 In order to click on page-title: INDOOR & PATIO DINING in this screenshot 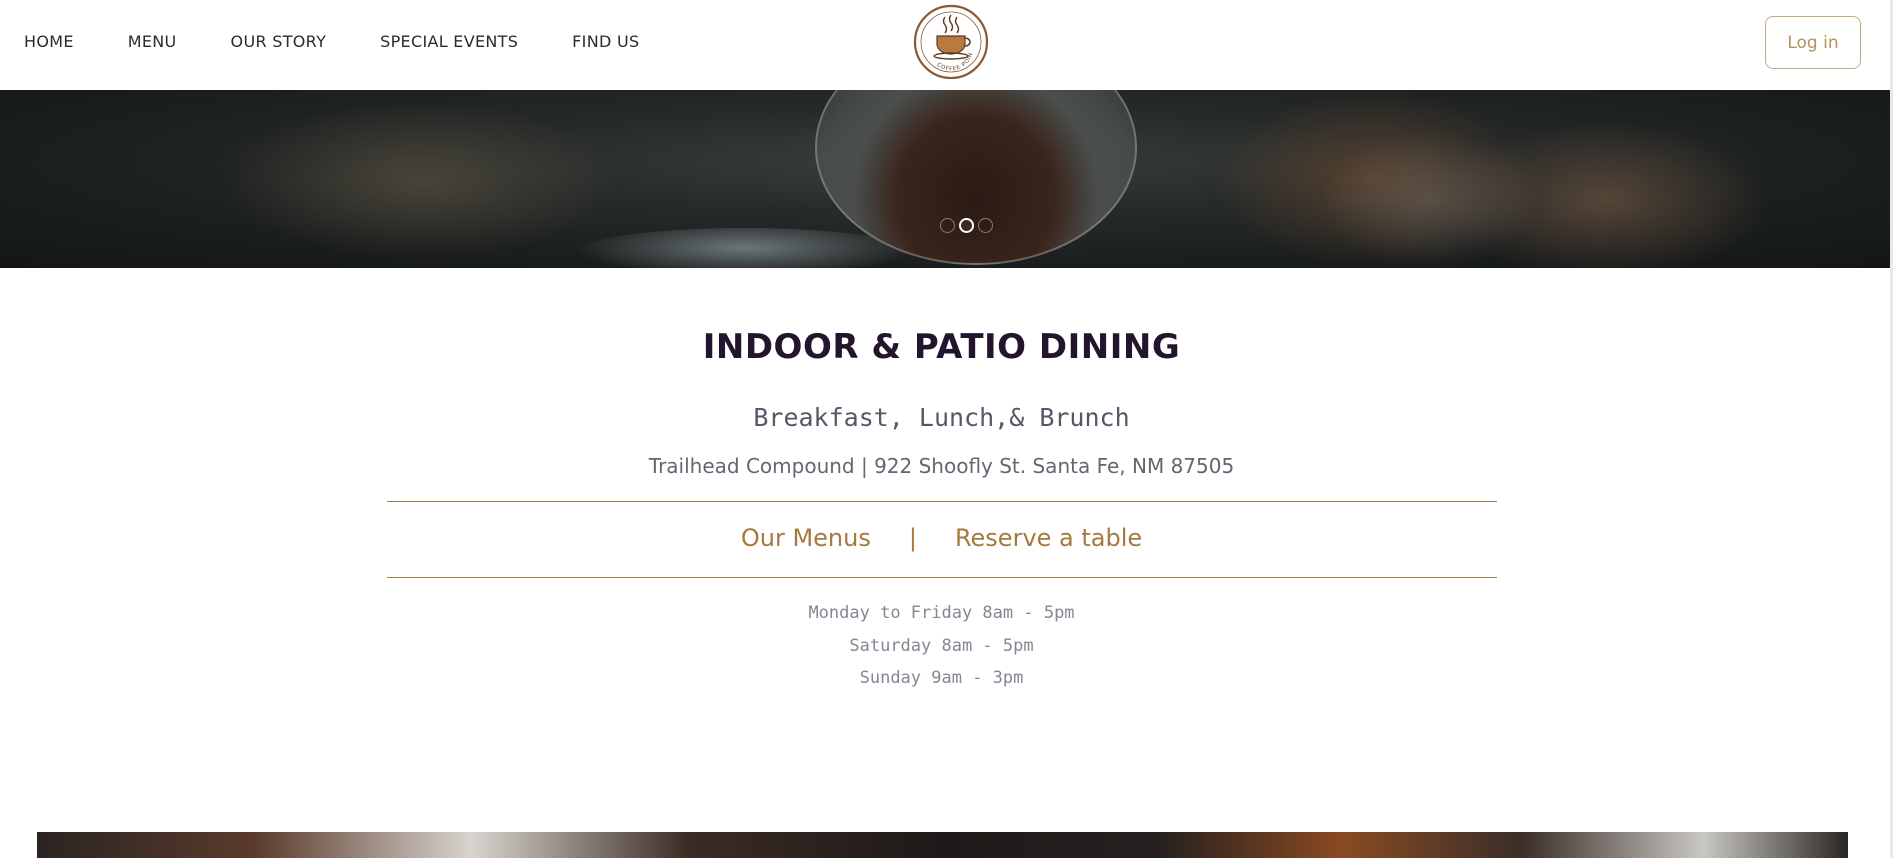, I will do `click(941, 347)`.